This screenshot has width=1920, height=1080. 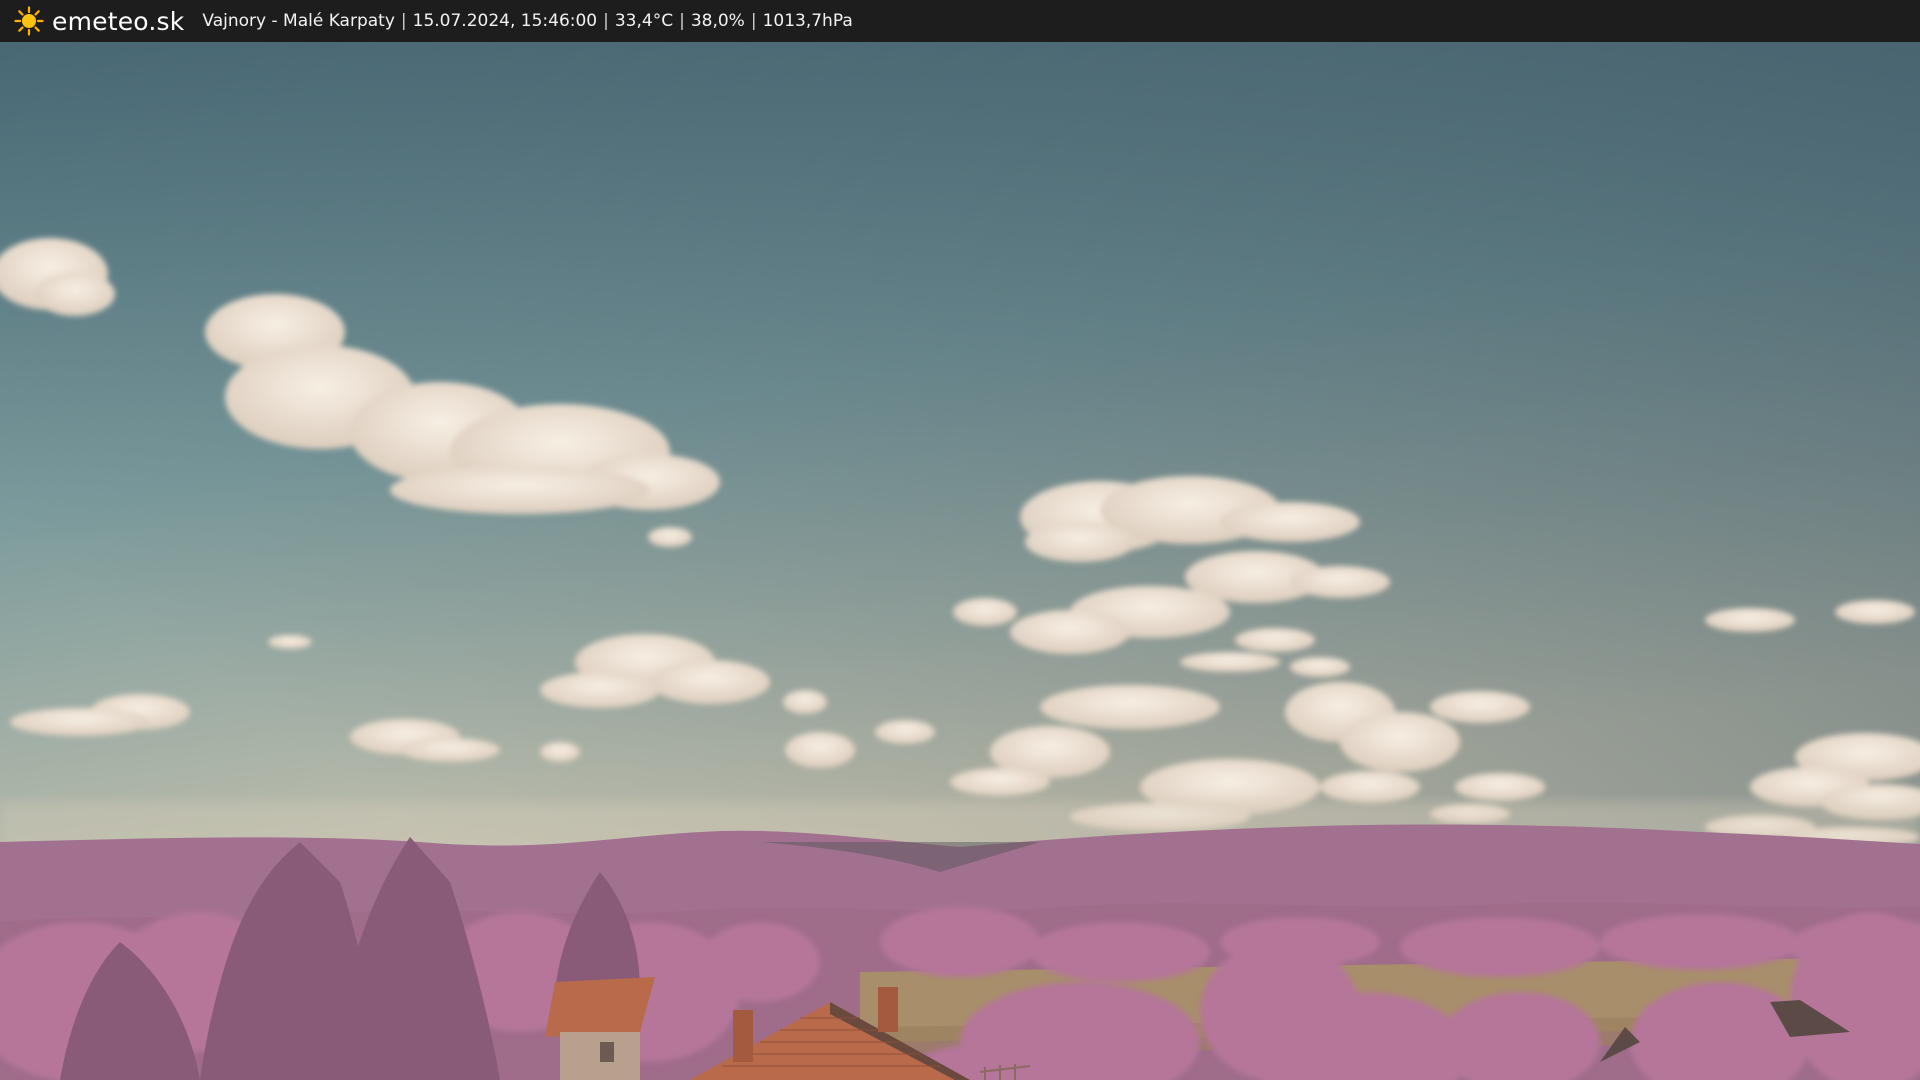 What do you see at coordinates (600, 1028) in the screenshot?
I see `house-left` at bounding box center [600, 1028].